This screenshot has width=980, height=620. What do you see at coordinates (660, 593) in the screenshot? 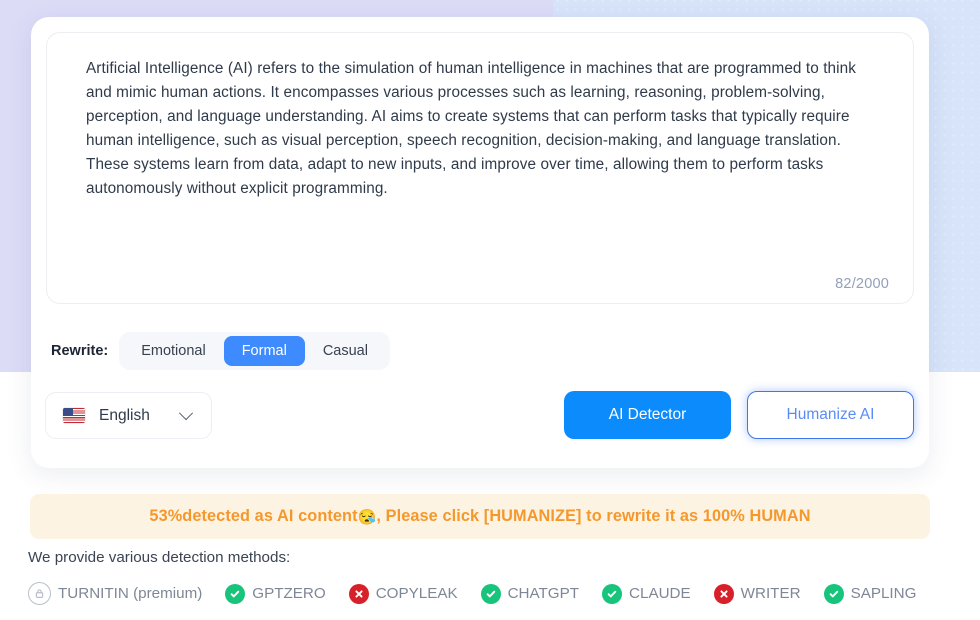
I see `method-label: CLAUDE` at bounding box center [660, 593].